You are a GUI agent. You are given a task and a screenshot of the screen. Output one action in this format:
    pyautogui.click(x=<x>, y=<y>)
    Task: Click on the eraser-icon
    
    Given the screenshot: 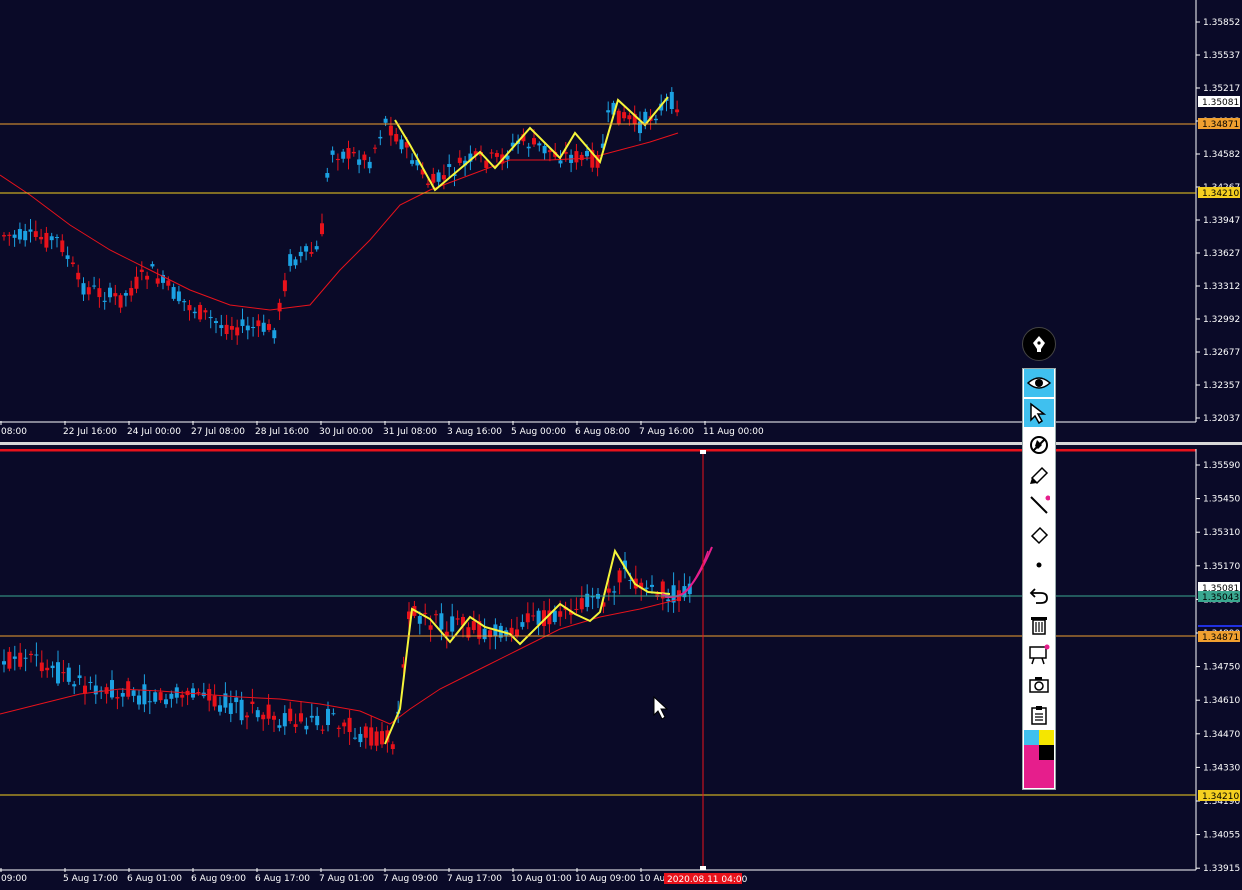 What is the action you would take?
    pyautogui.click(x=1039, y=535)
    